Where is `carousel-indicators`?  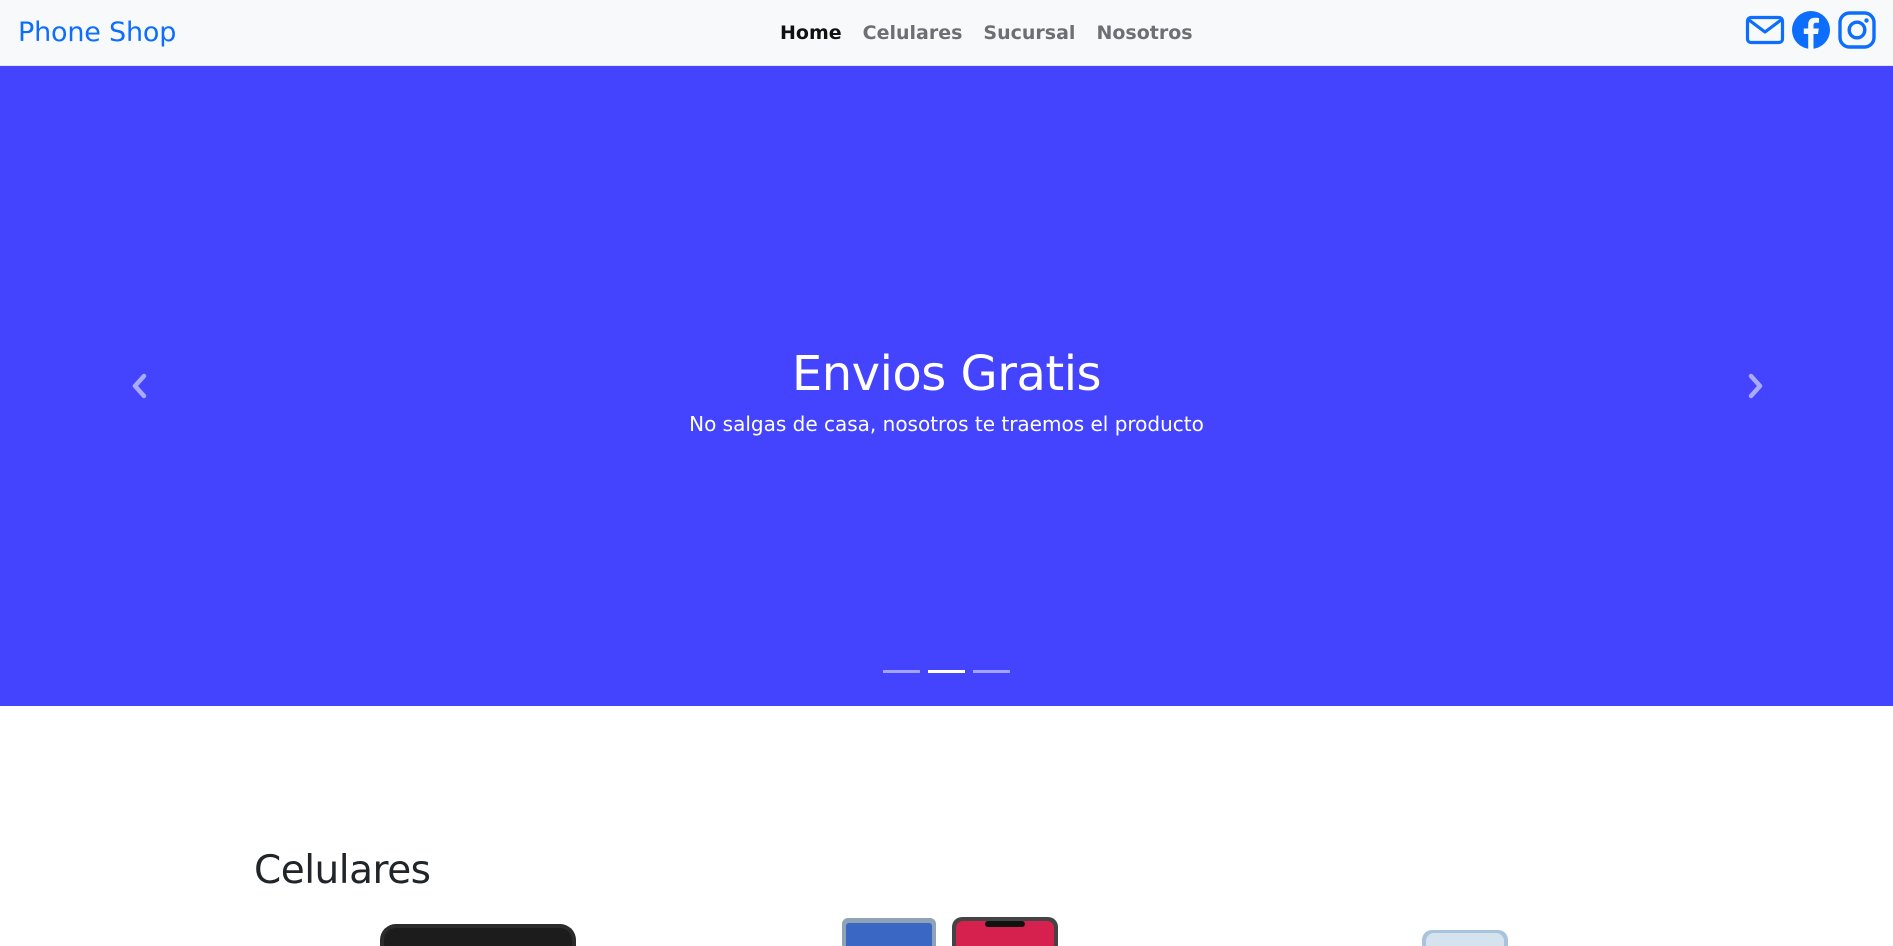
carousel-indicators is located at coordinates (946, 671).